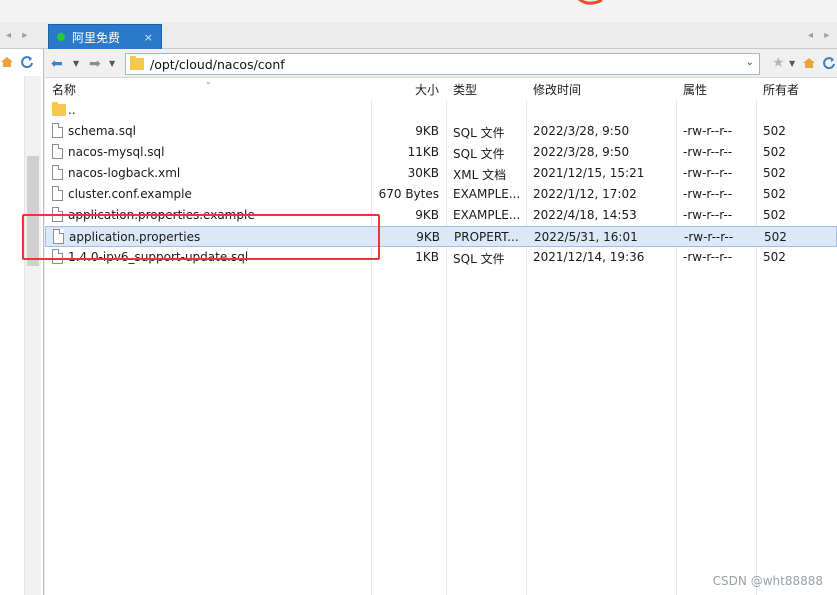  Describe the element at coordinates (102, 131) in the screenshot. I see `file-name: schema.sql` at that location.